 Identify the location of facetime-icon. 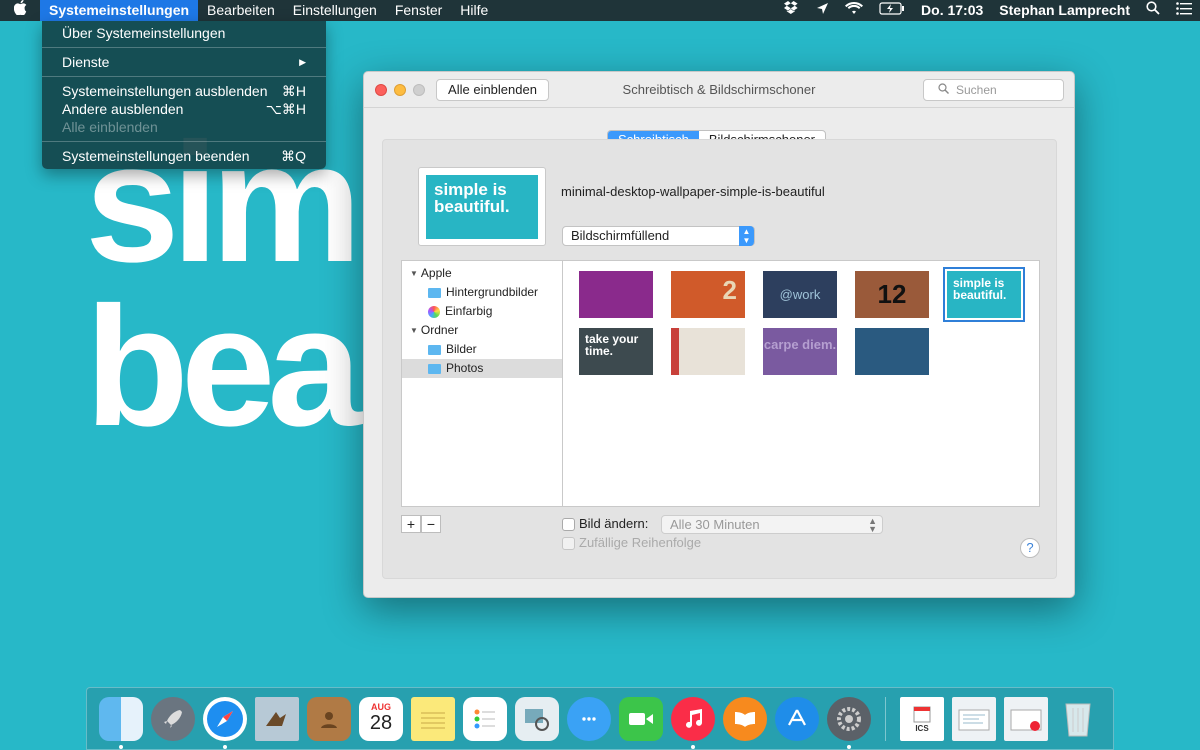
(641, 718).